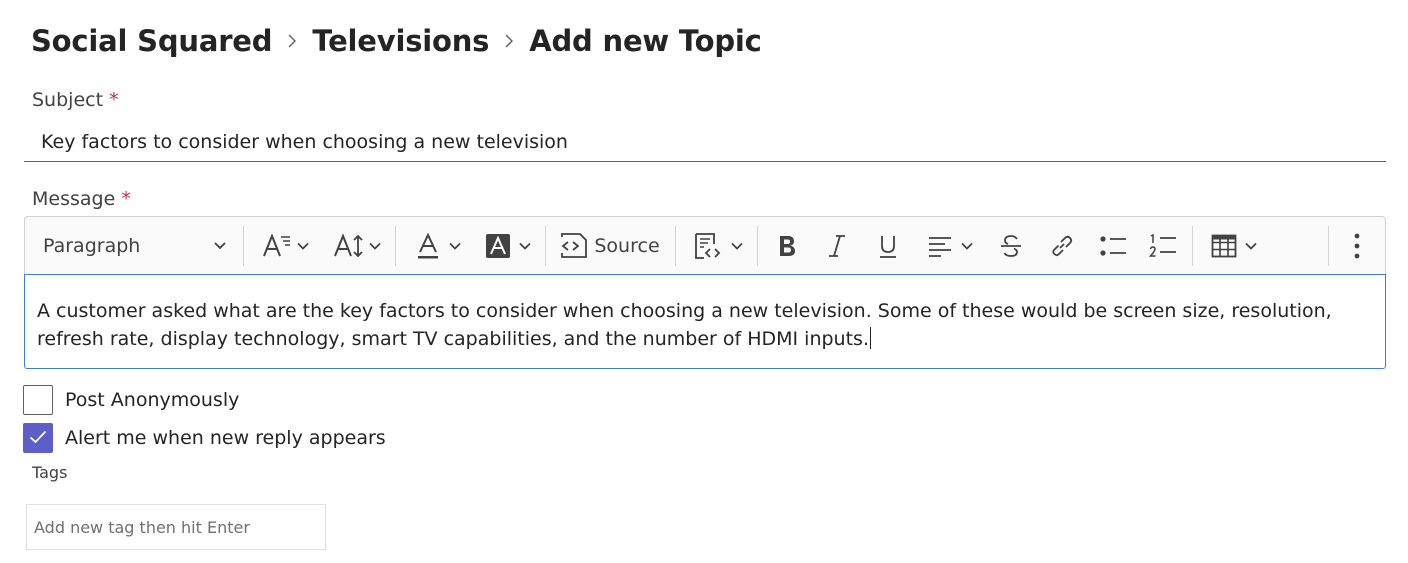 The image size is (1408, 563). I want to click on bulleted-list-icon, so click(1113, 246).